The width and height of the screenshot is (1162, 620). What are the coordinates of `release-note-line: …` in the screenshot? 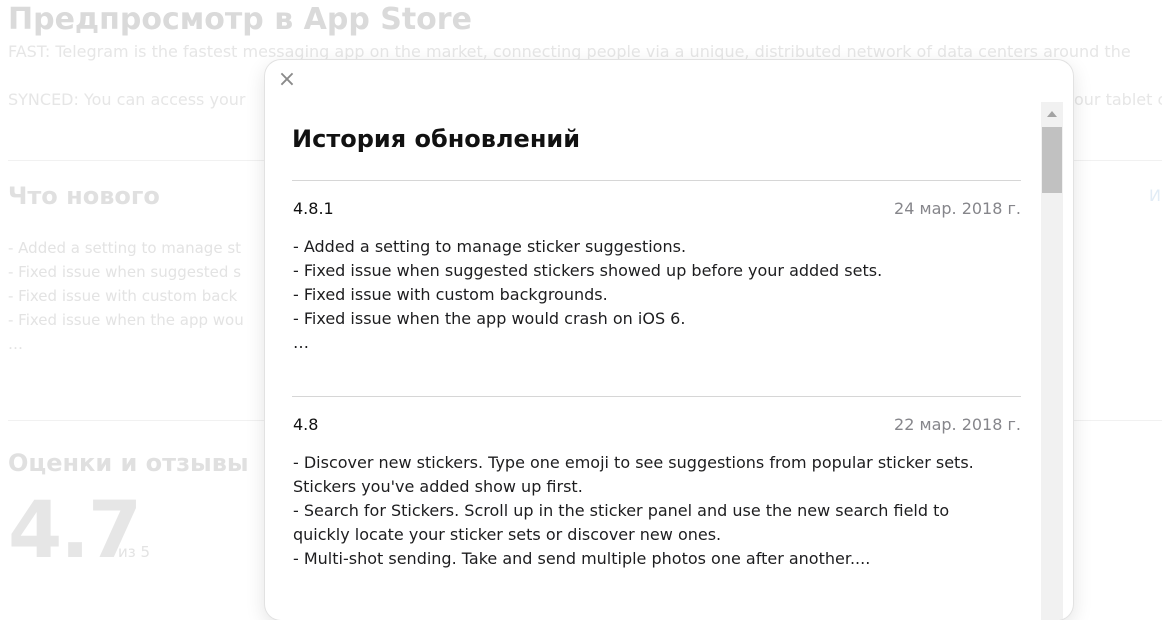 It's located at (301, 342).